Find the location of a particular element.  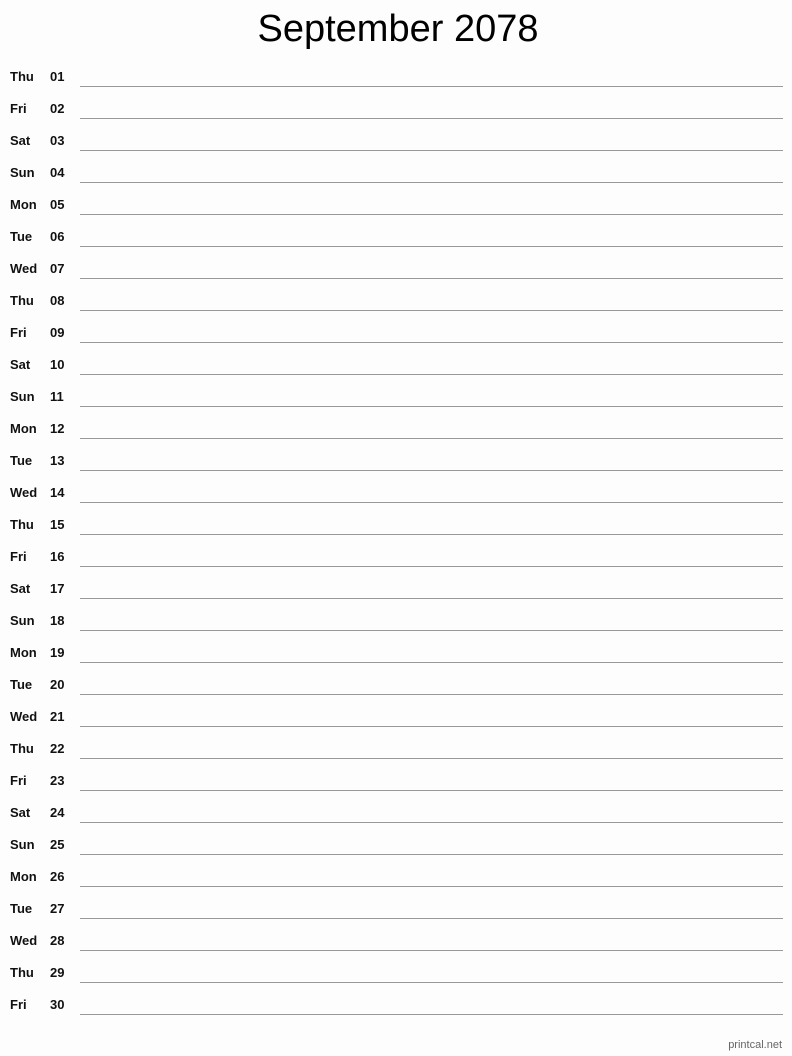

day-number: 20 is located at coordinates (57, 684).